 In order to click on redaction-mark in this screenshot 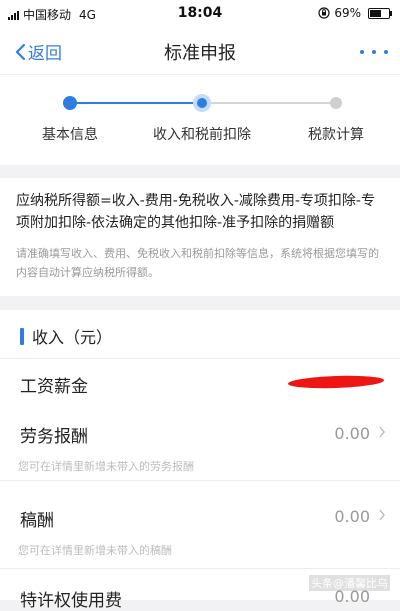, I will do `click(336, 382)`.